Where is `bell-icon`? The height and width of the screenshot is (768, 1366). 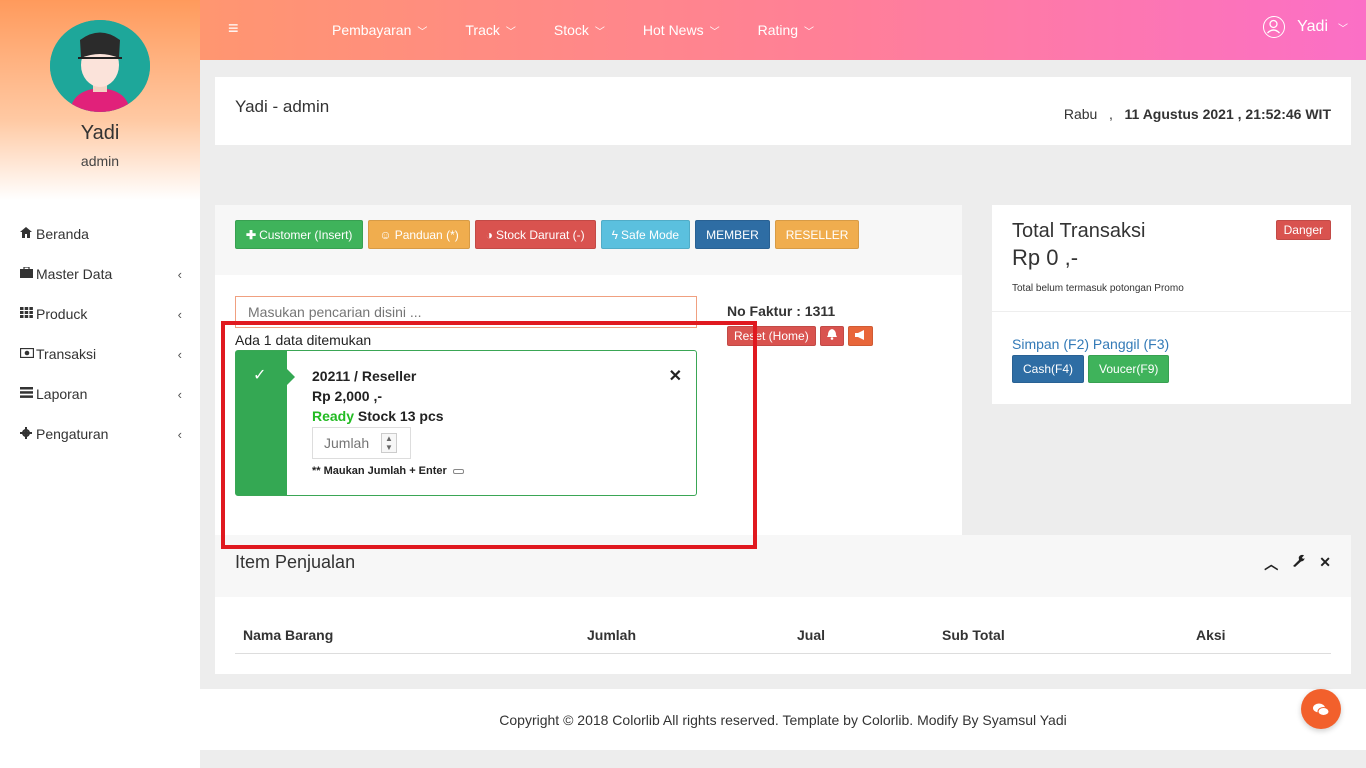
bell-icon is located at coordinates (831, 336).